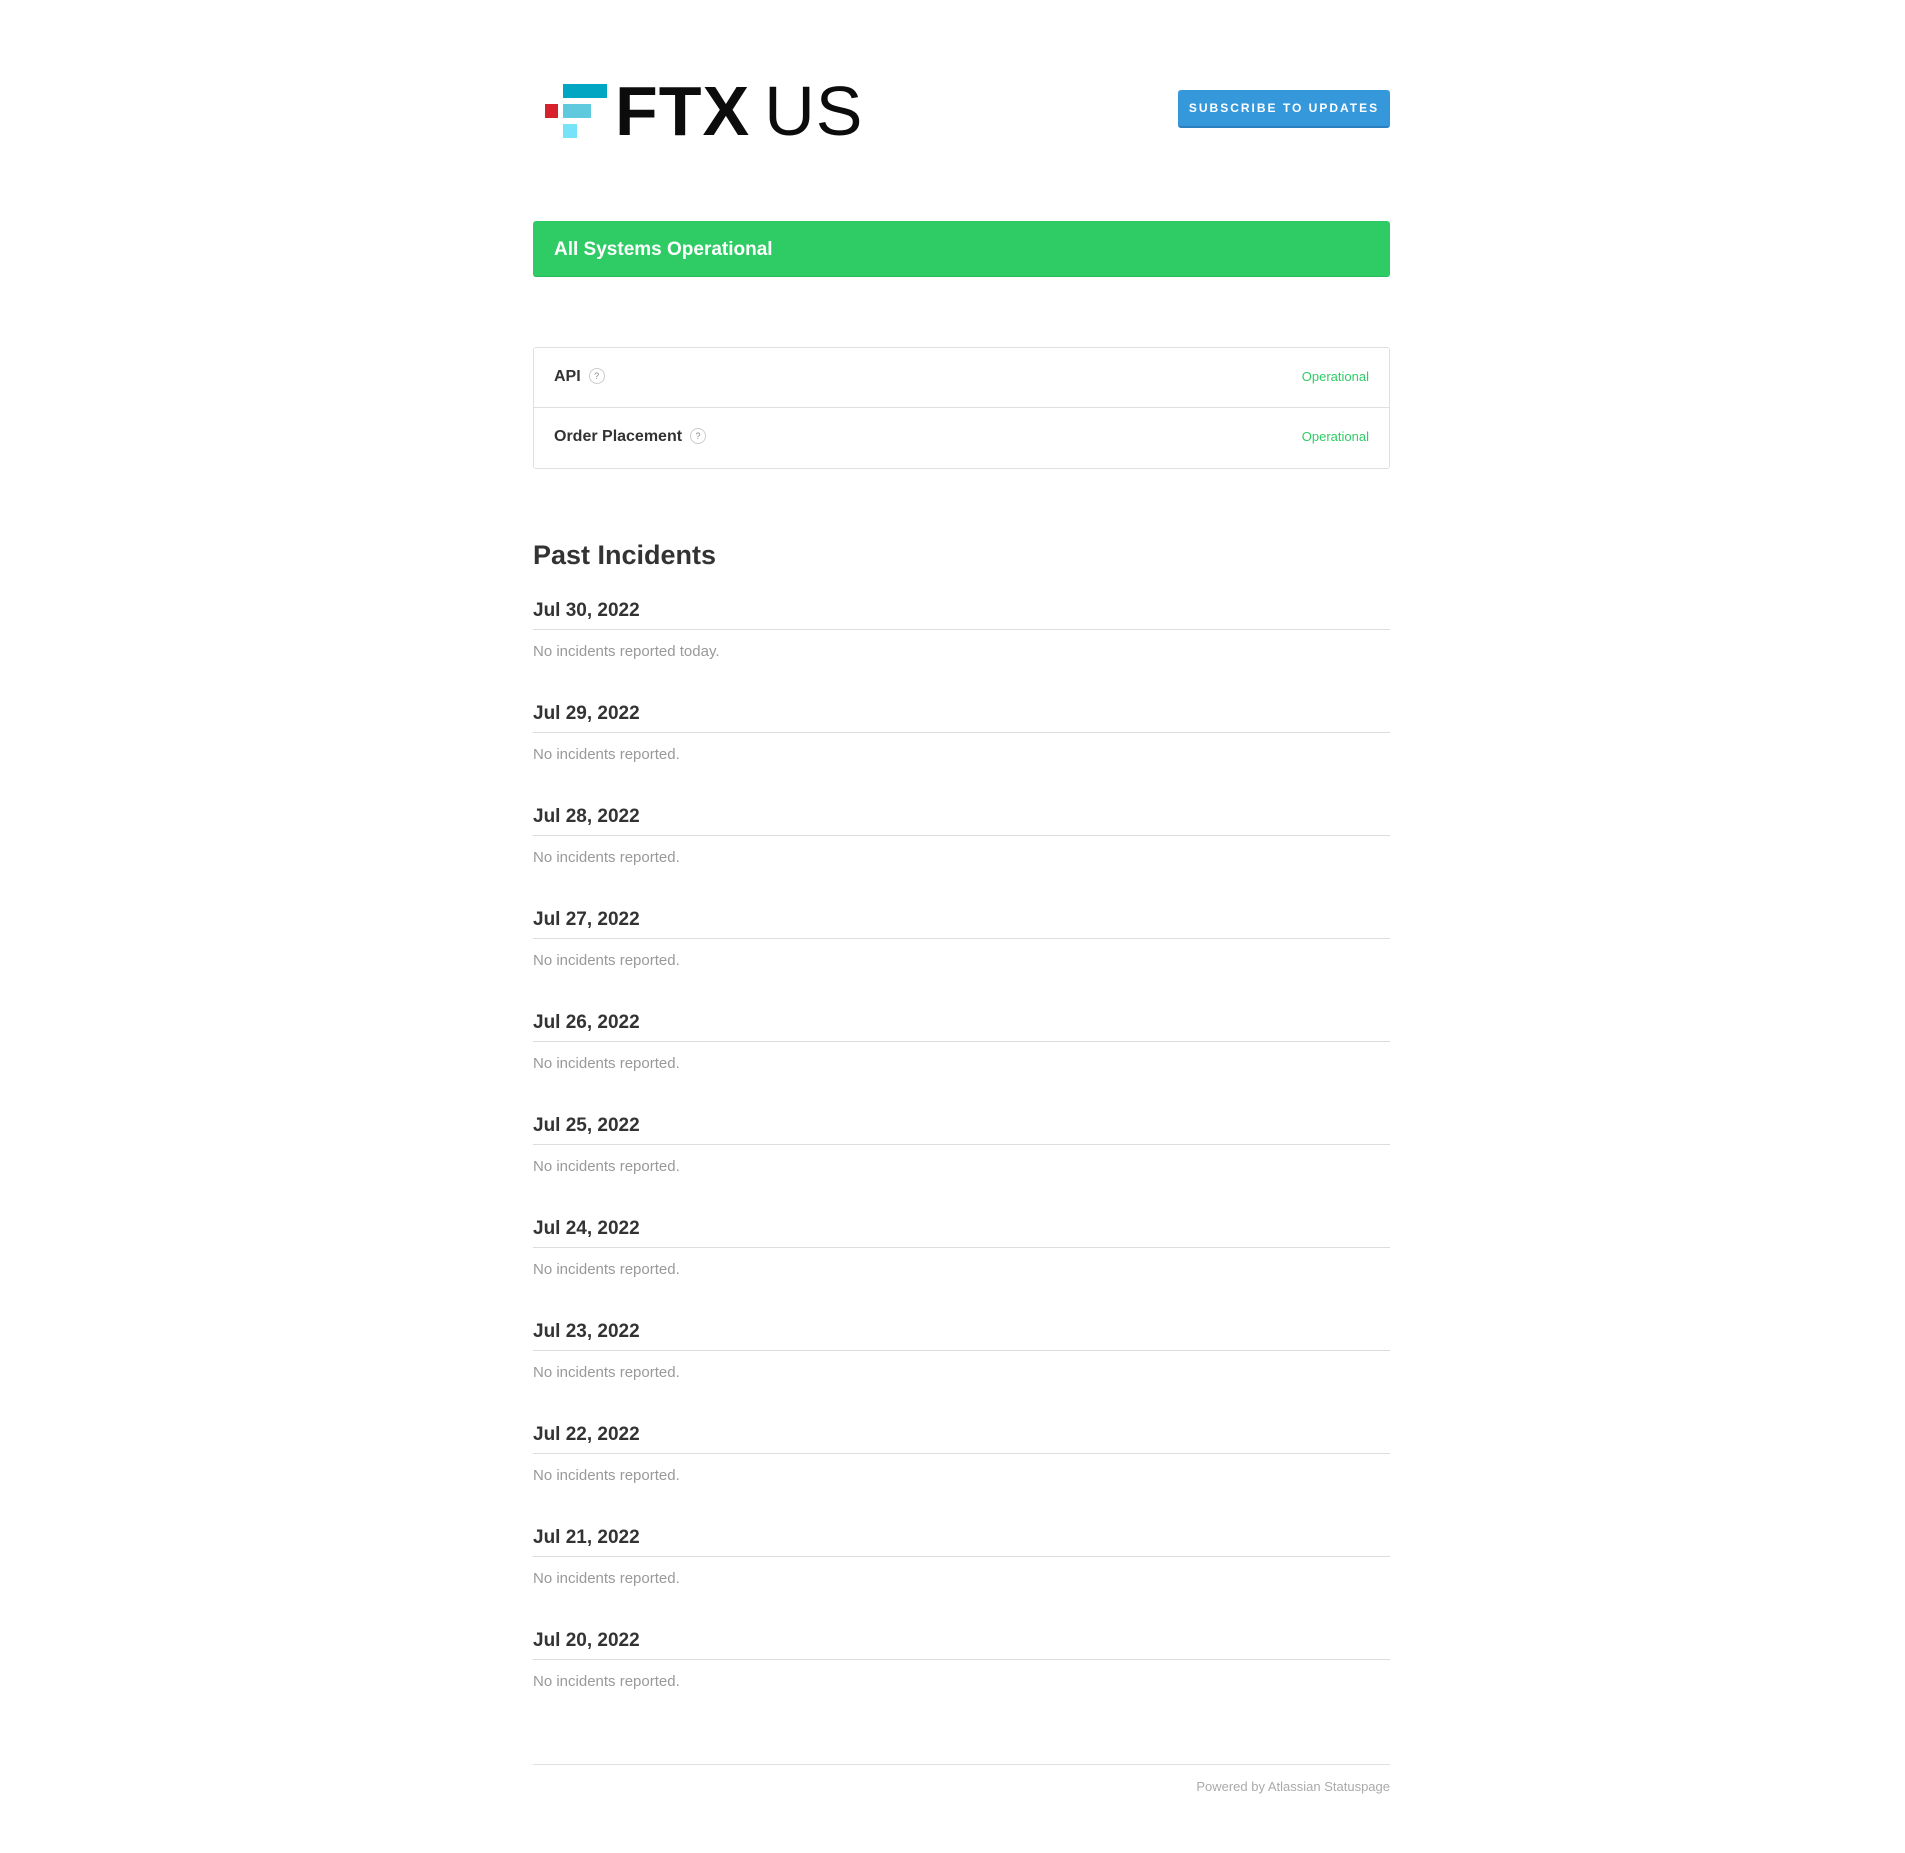  Describe the element at coordinates (586, 1640) in the screenshot. I see `incident-day-date: Jul 20, 2022` at that location.